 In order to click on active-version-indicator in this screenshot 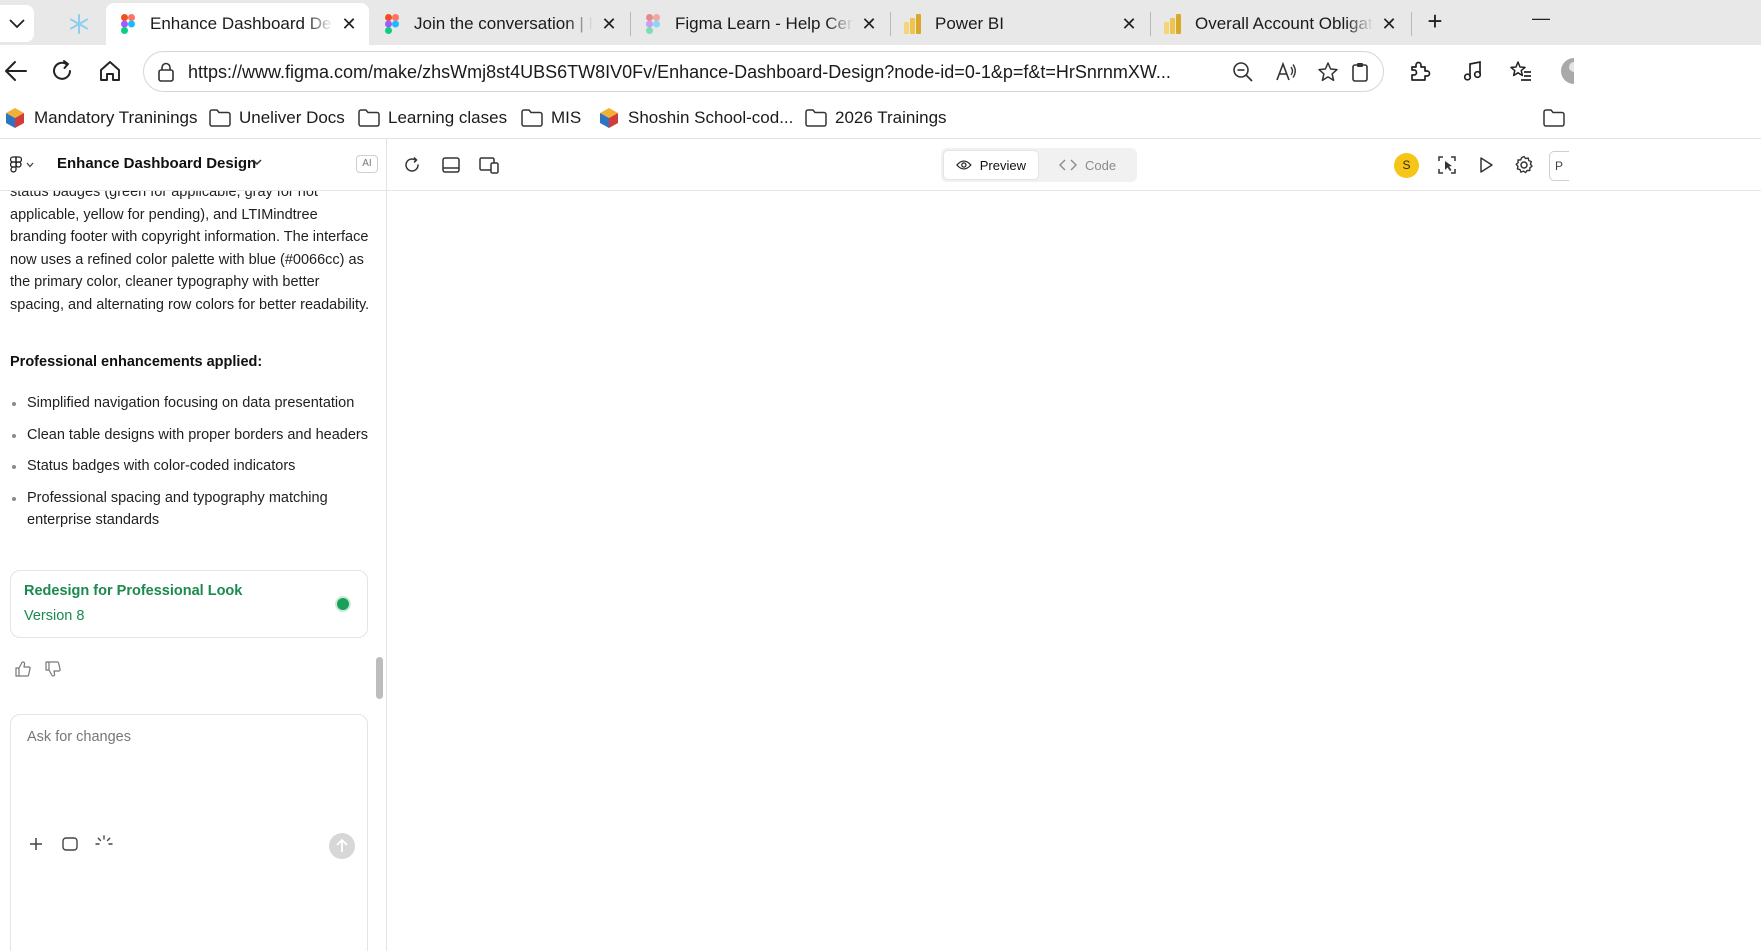, I will do `click(343, 604)`.